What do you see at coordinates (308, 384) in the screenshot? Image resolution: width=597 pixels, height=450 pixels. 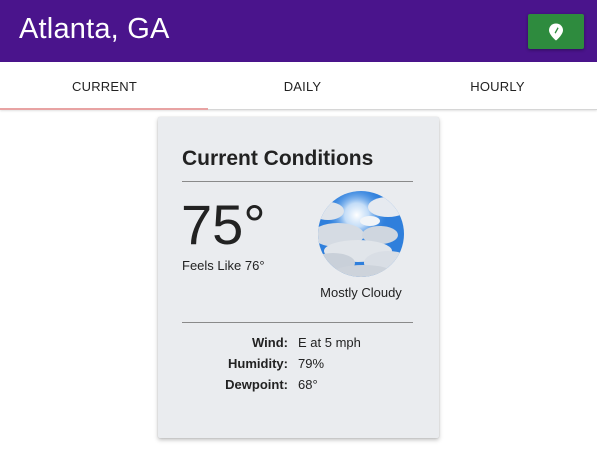 I see `dewpoint-value: 68°` at bounding box center [308, 384].